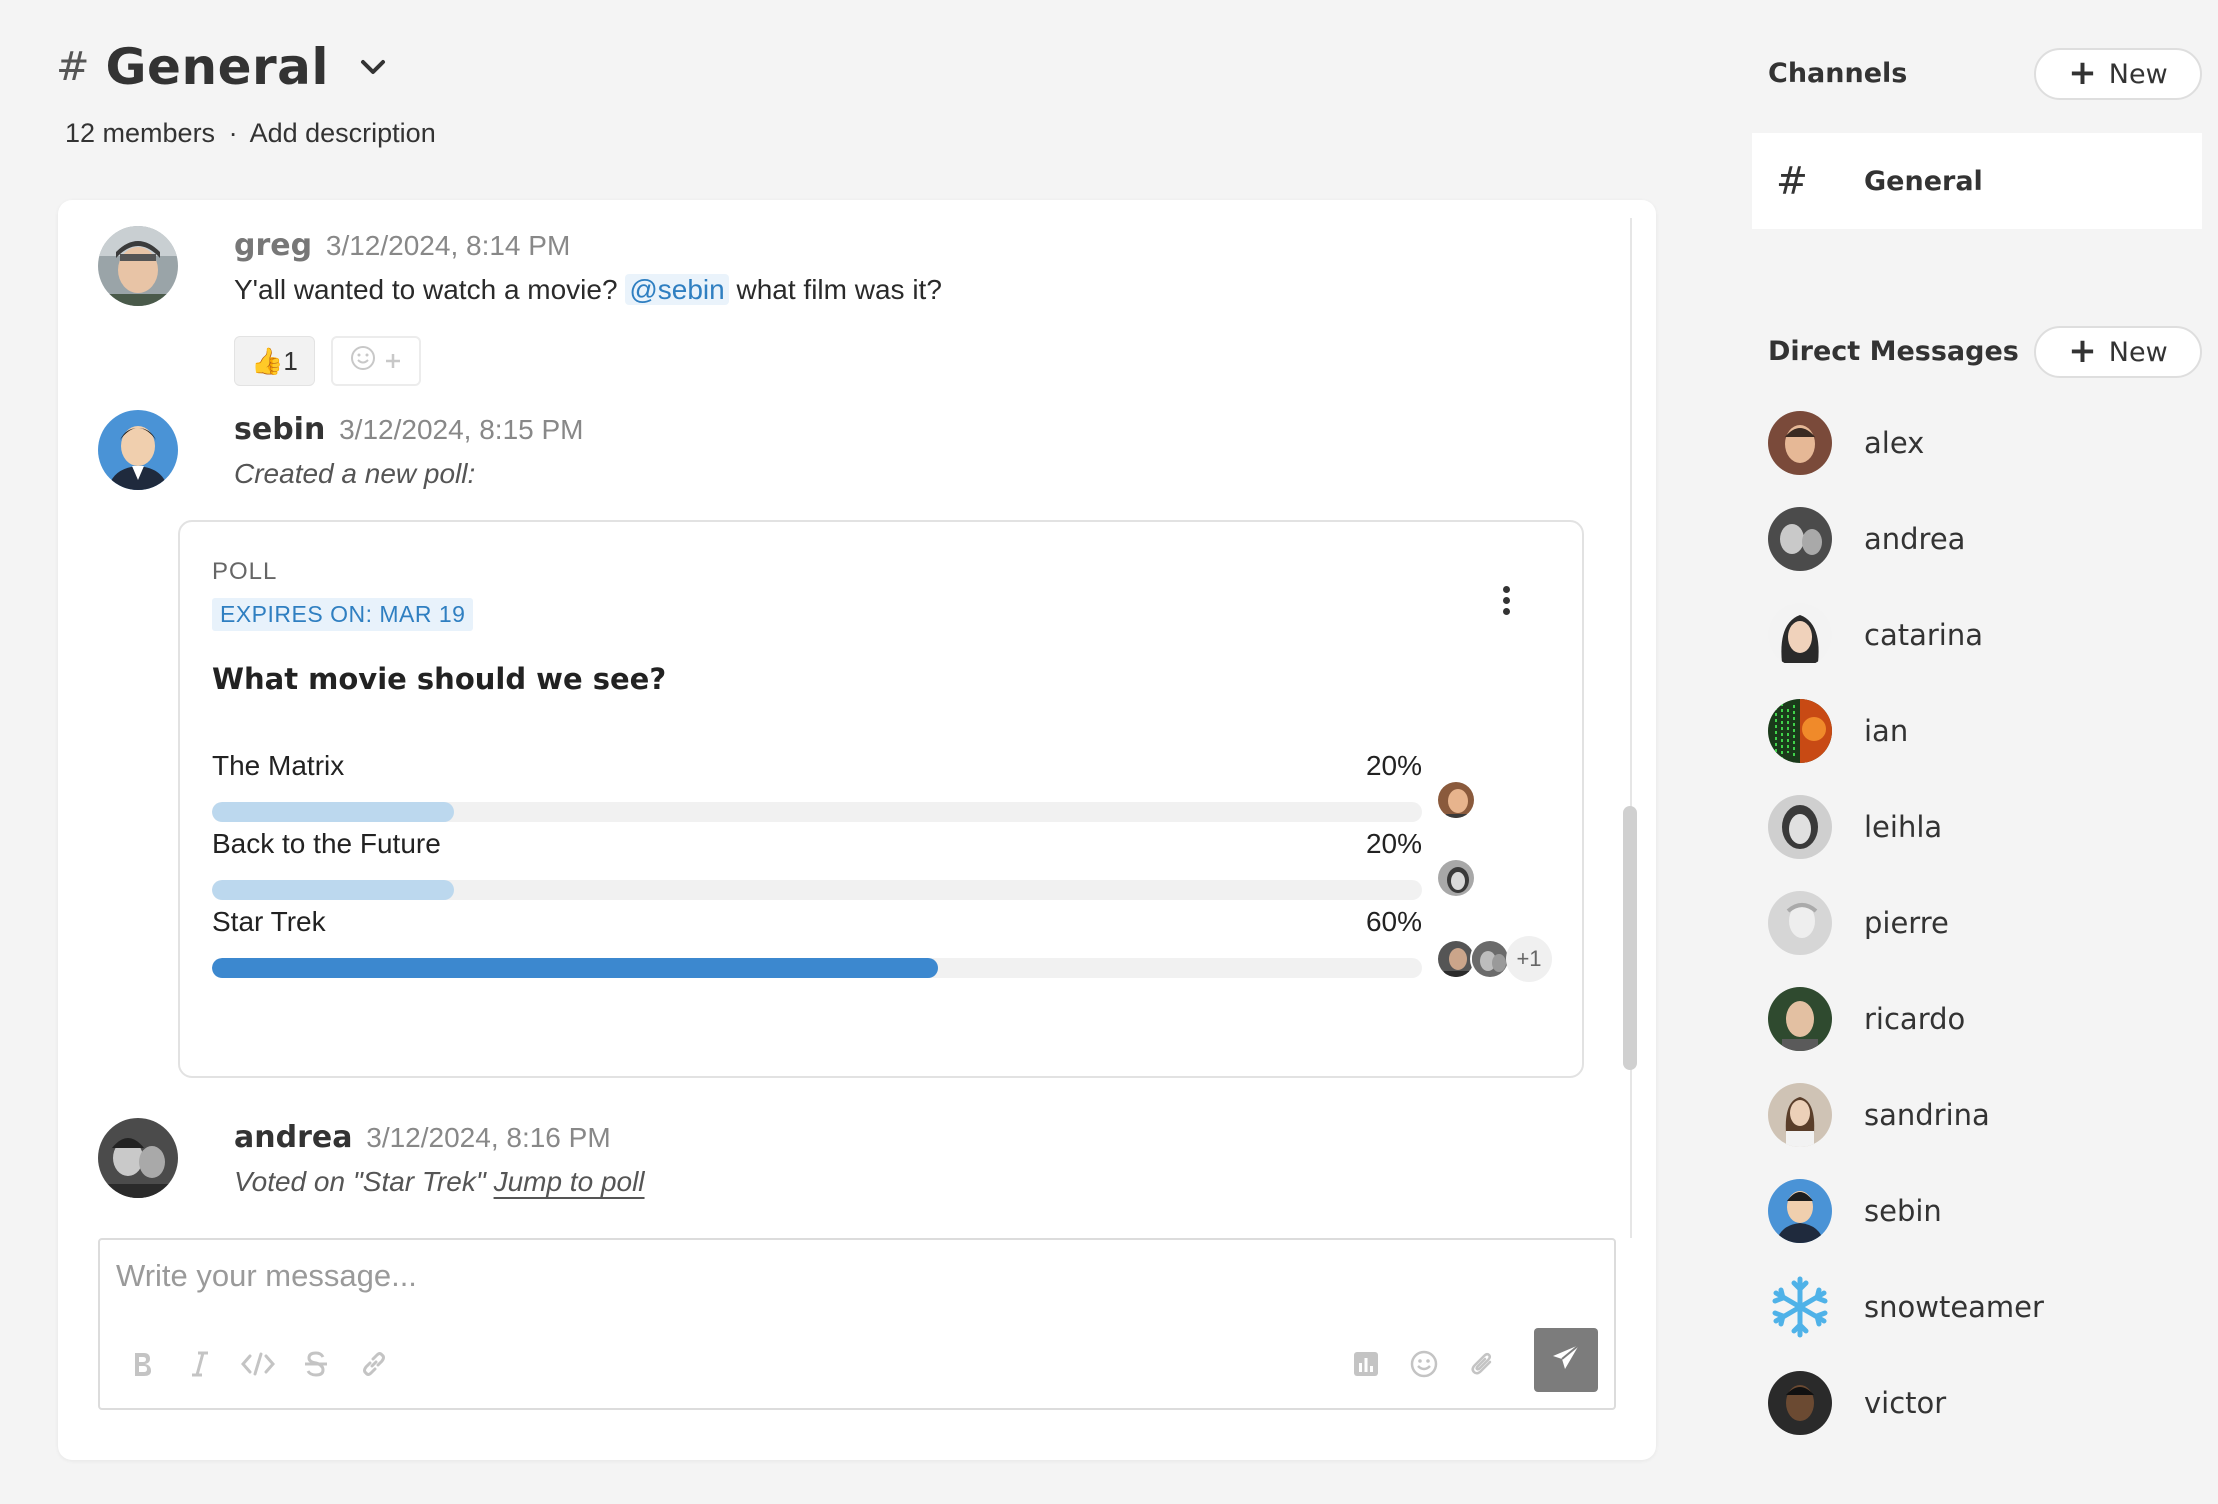 Image resolution: width=2218 pixels, height=1504 pixels. I want to click on member-count: 12 members, so click(140, 133).